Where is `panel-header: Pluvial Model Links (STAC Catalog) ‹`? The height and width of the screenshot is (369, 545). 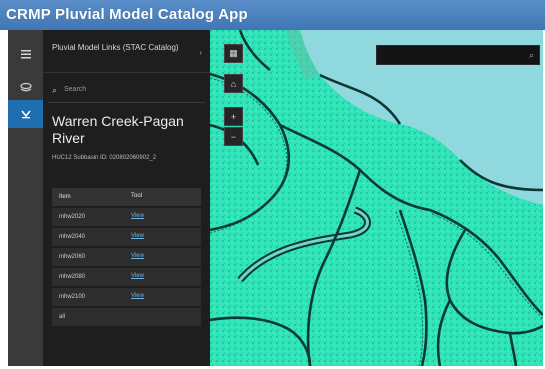 panel-header: Pluvial Model Links (STAC Catalog) ‹ is located at coordinates (126, 51).